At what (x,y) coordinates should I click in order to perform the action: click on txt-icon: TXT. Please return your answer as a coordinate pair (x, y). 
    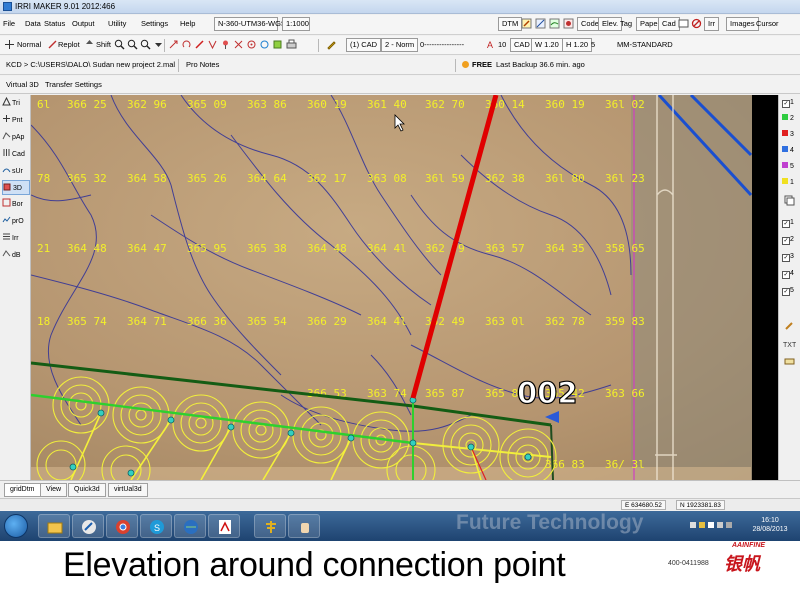
    Looking at the image, I should click on (789, 343).